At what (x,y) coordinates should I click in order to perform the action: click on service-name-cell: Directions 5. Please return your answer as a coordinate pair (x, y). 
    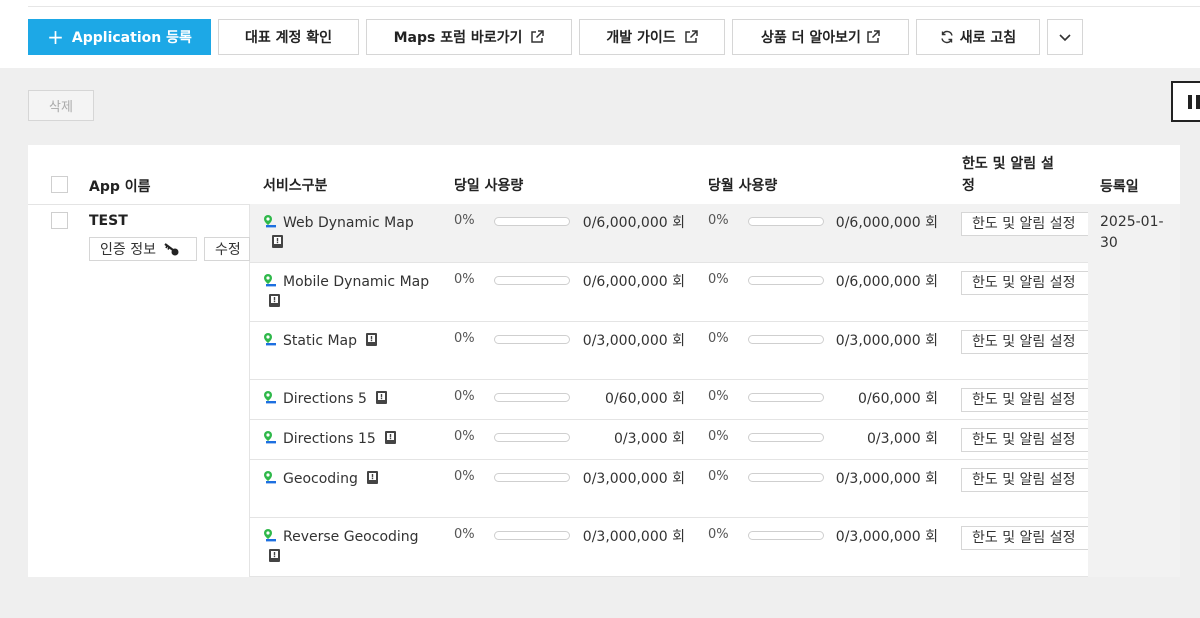
    Looking at the image, I should click on (348, 399).